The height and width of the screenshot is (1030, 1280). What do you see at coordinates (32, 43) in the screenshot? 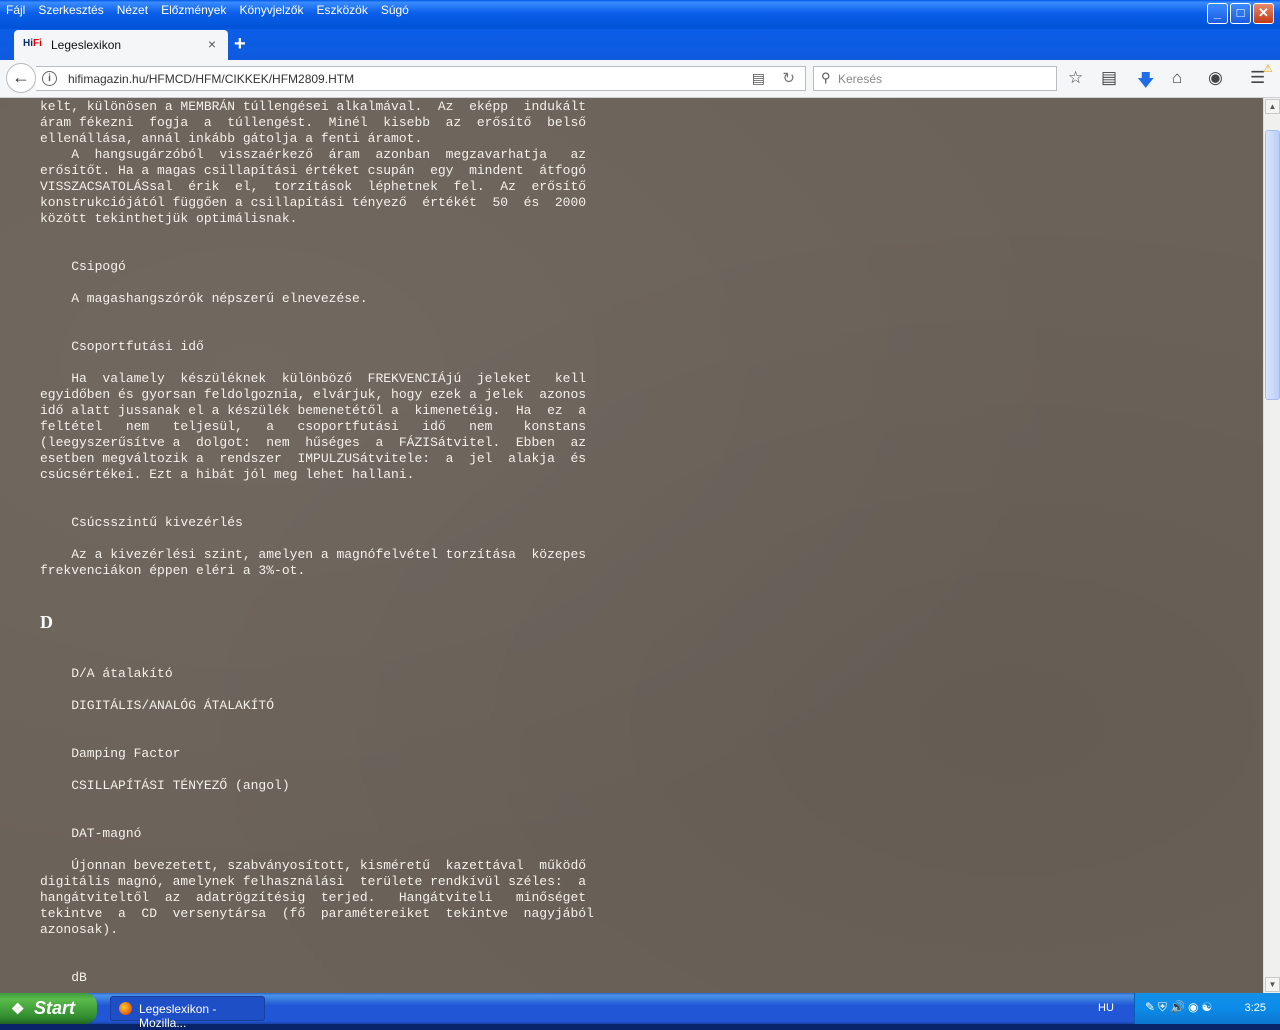
I see `hifi-favicon-icon: HiFi` at bounding box center [32, 43].